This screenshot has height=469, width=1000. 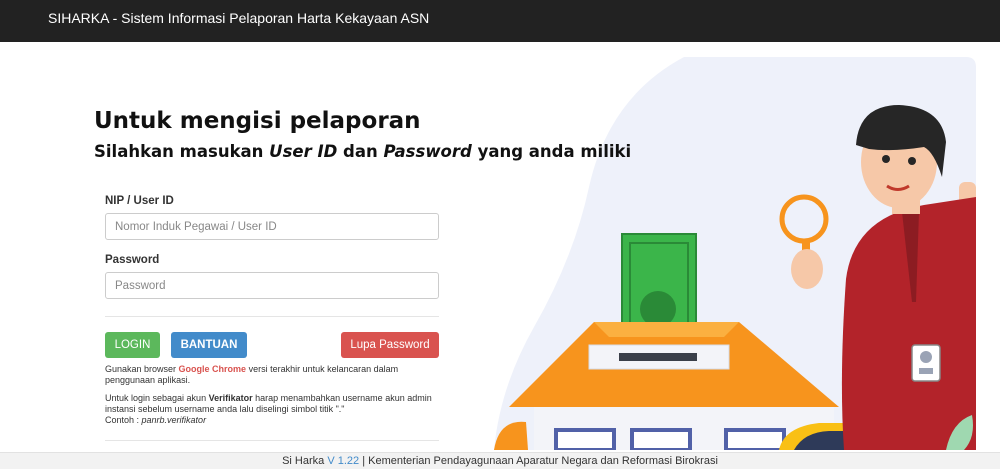 I want to click on userid-input, so click(x=272, y=226).